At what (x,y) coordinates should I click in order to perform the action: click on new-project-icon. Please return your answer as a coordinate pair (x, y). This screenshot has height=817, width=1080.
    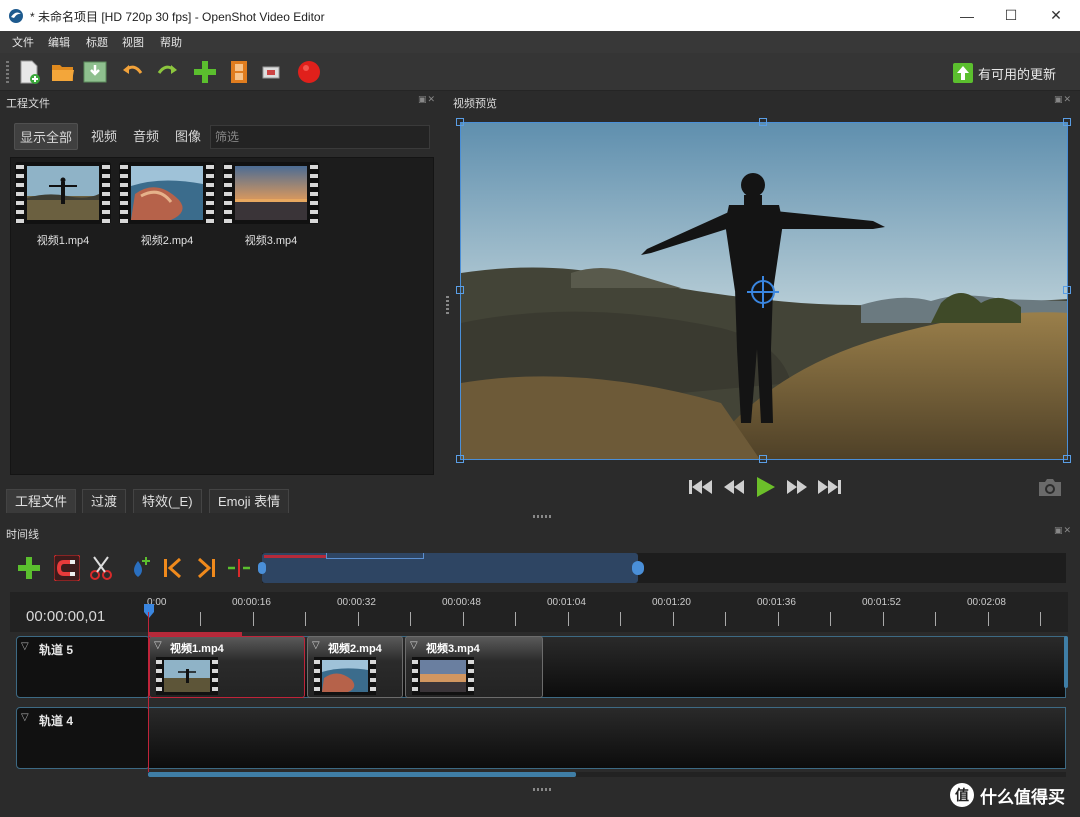
    Looking at the image, I should click on (29, 72).